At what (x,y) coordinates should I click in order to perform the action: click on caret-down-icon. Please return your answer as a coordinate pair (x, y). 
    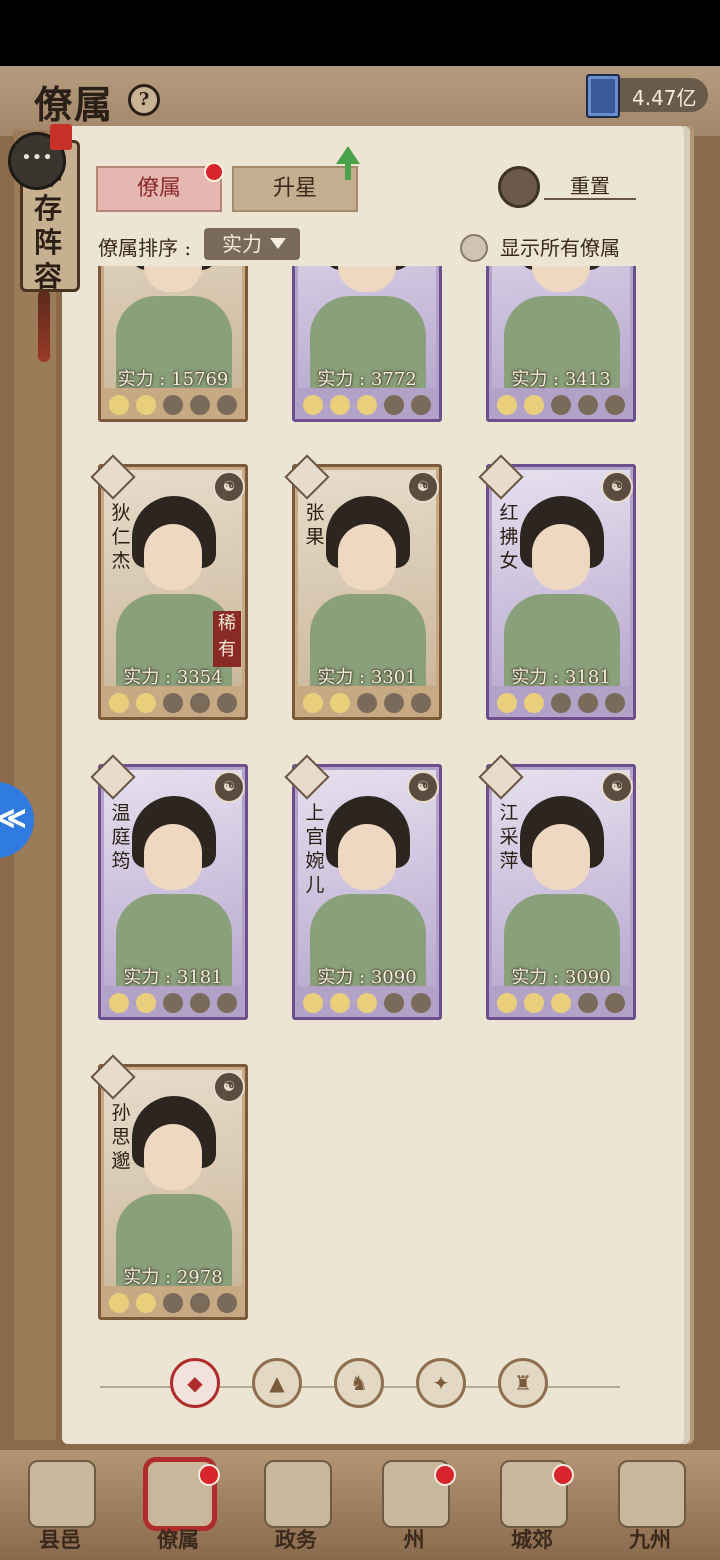
    Looking at the image, I should click on (278, 243).